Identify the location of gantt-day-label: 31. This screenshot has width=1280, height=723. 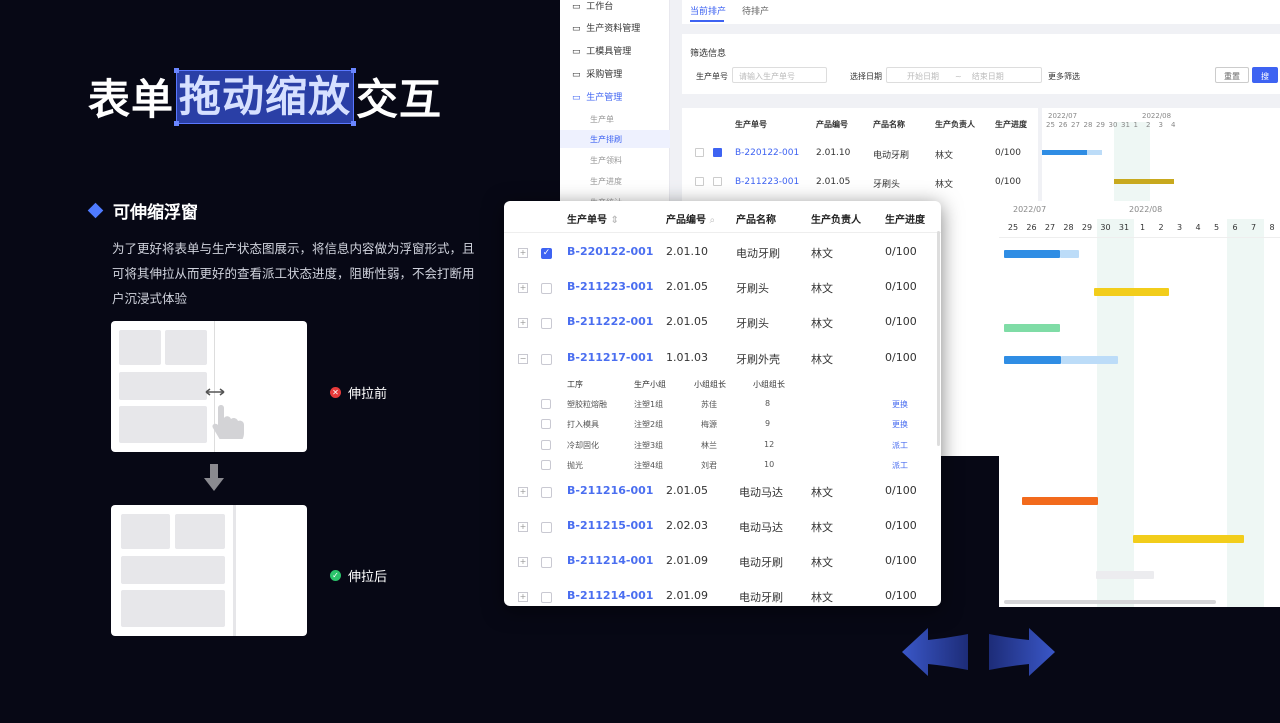
(1125, 125).